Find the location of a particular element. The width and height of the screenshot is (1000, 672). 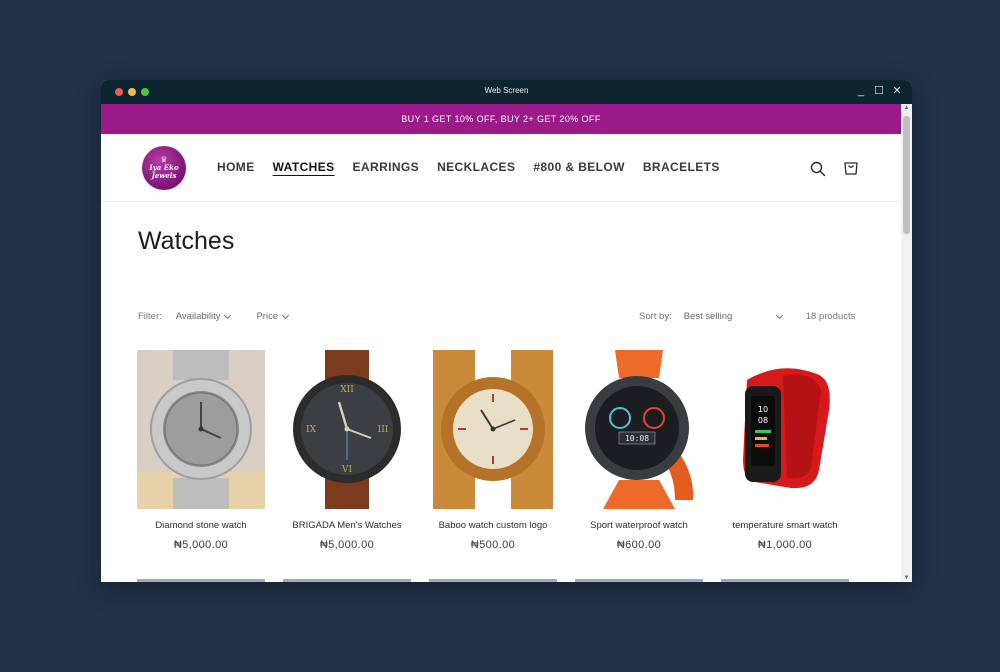

scroll-up-icon: ▲ is located at coordinates (906, 108).